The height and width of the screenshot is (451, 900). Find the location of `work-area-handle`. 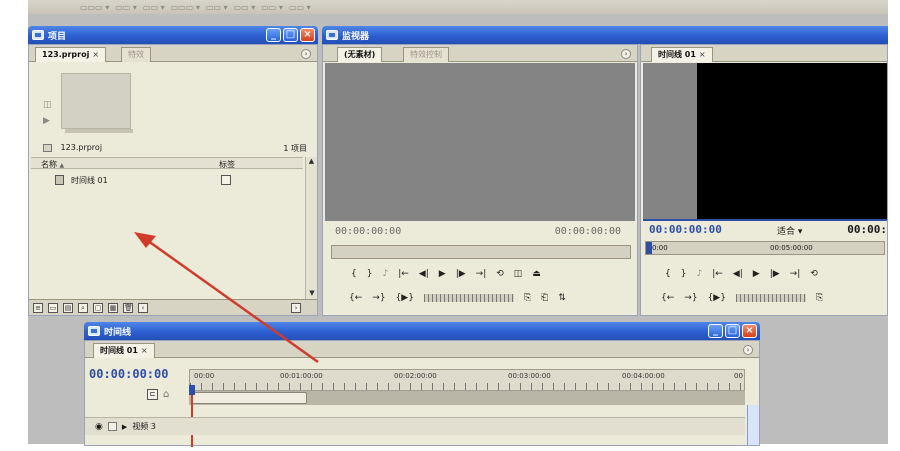

work-area-handle is located at coordinates (249, 398).